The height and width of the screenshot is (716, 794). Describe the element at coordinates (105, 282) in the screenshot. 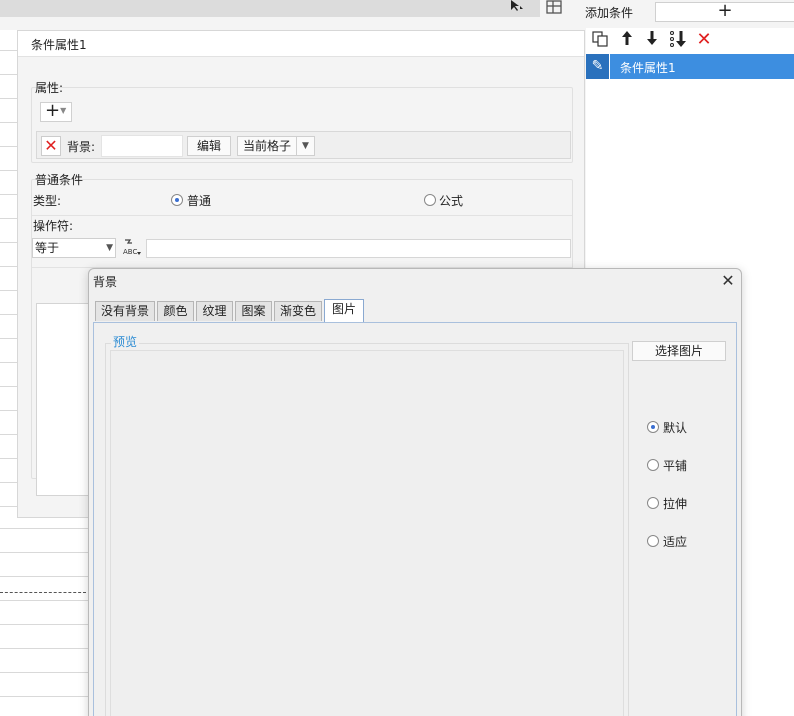

I see `dialog-title: 背景` at that location.